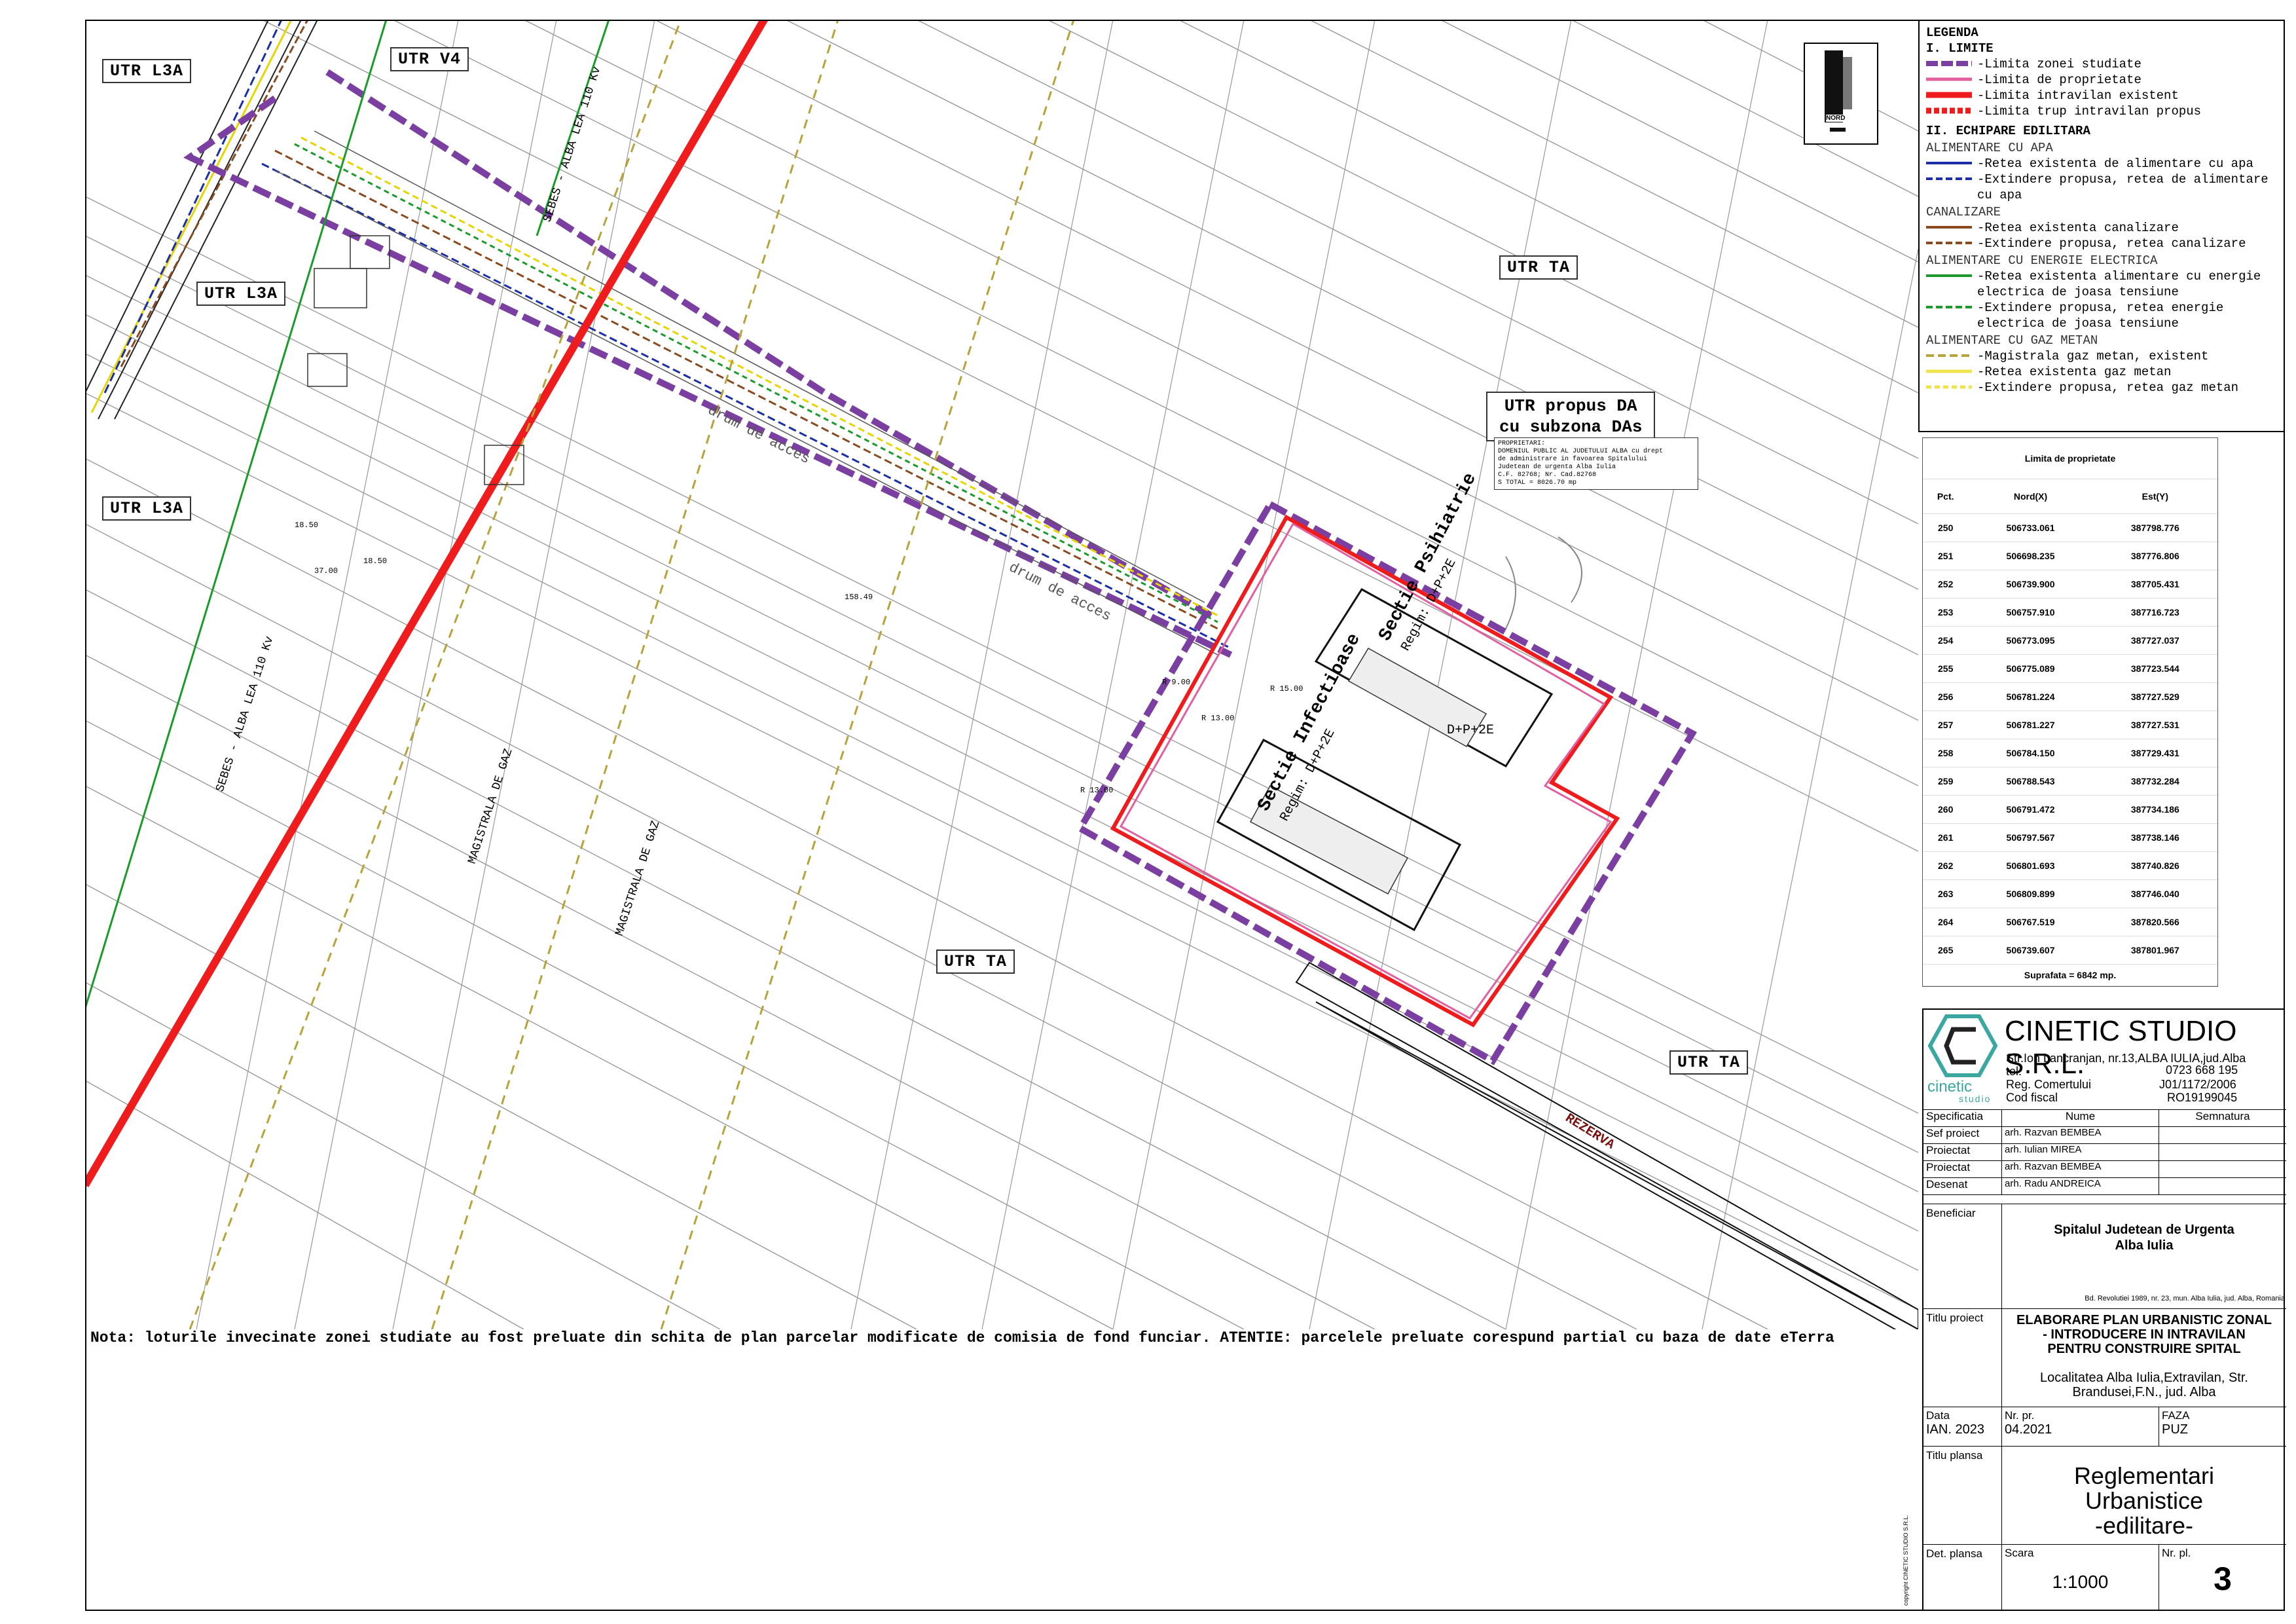  Describe the element at coordinates (2030, 893) in the screenshot. I see `coords-cell-north: 506809.899` at that location.